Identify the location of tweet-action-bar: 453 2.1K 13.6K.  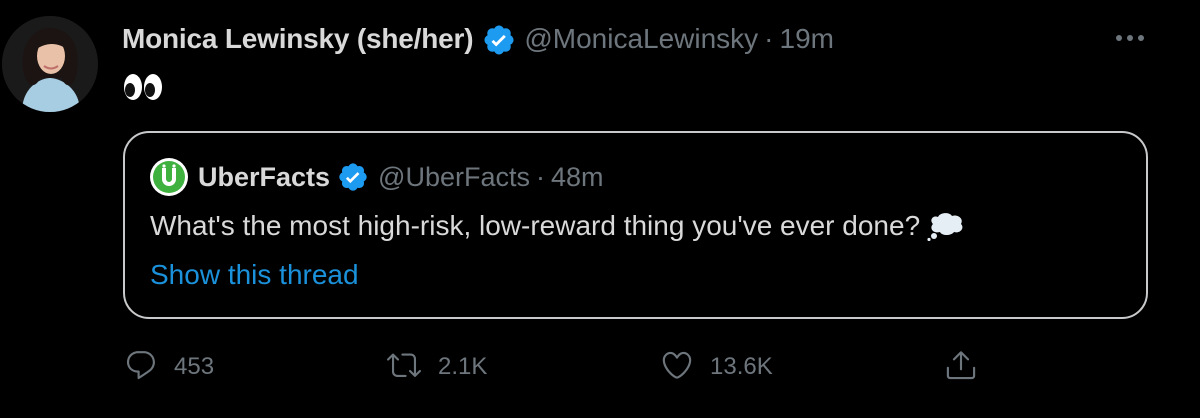
(600, 367).